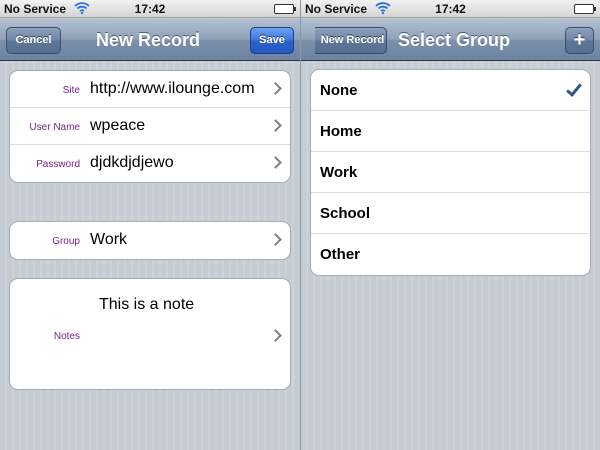  What do you see at coordinates (147, 304) in the screenshot?
I see `notes-value: This is a note` at bounding box center [147, 304].